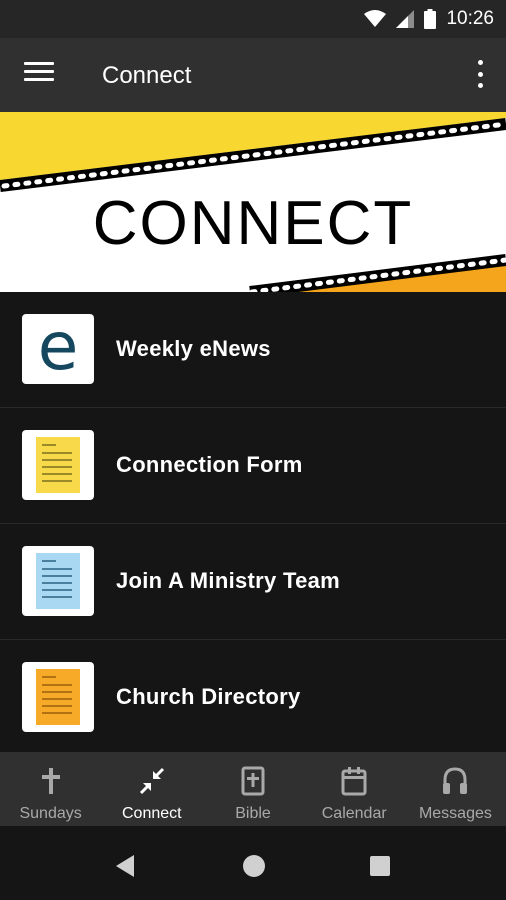  What do you see at coordinates (208, 696) in the screenshot?
I see `list-item-label: Church Directory` at bounding box center [208, 696].